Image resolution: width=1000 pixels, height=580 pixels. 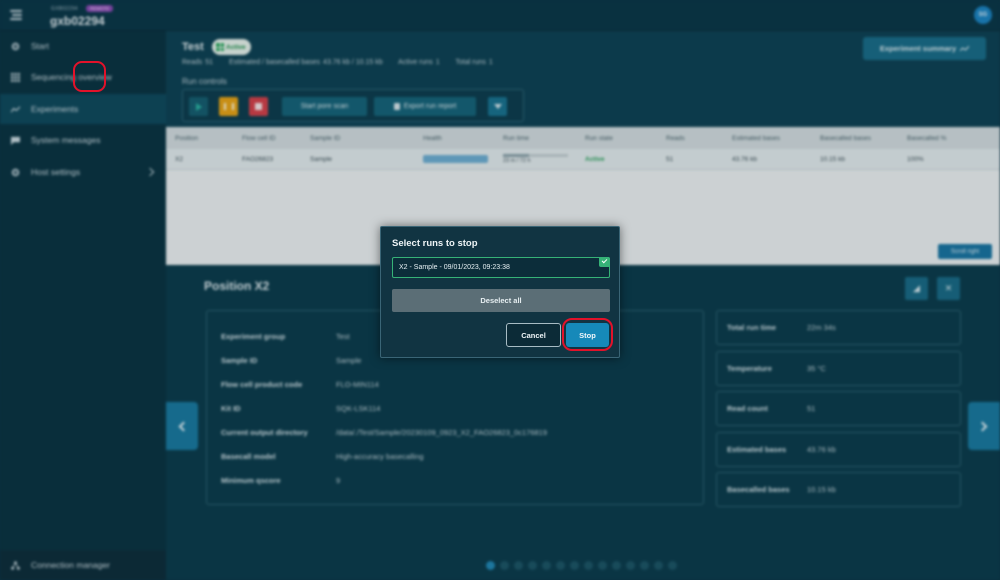 I want to click on checkmark-icon, so click(x=604, y=262).